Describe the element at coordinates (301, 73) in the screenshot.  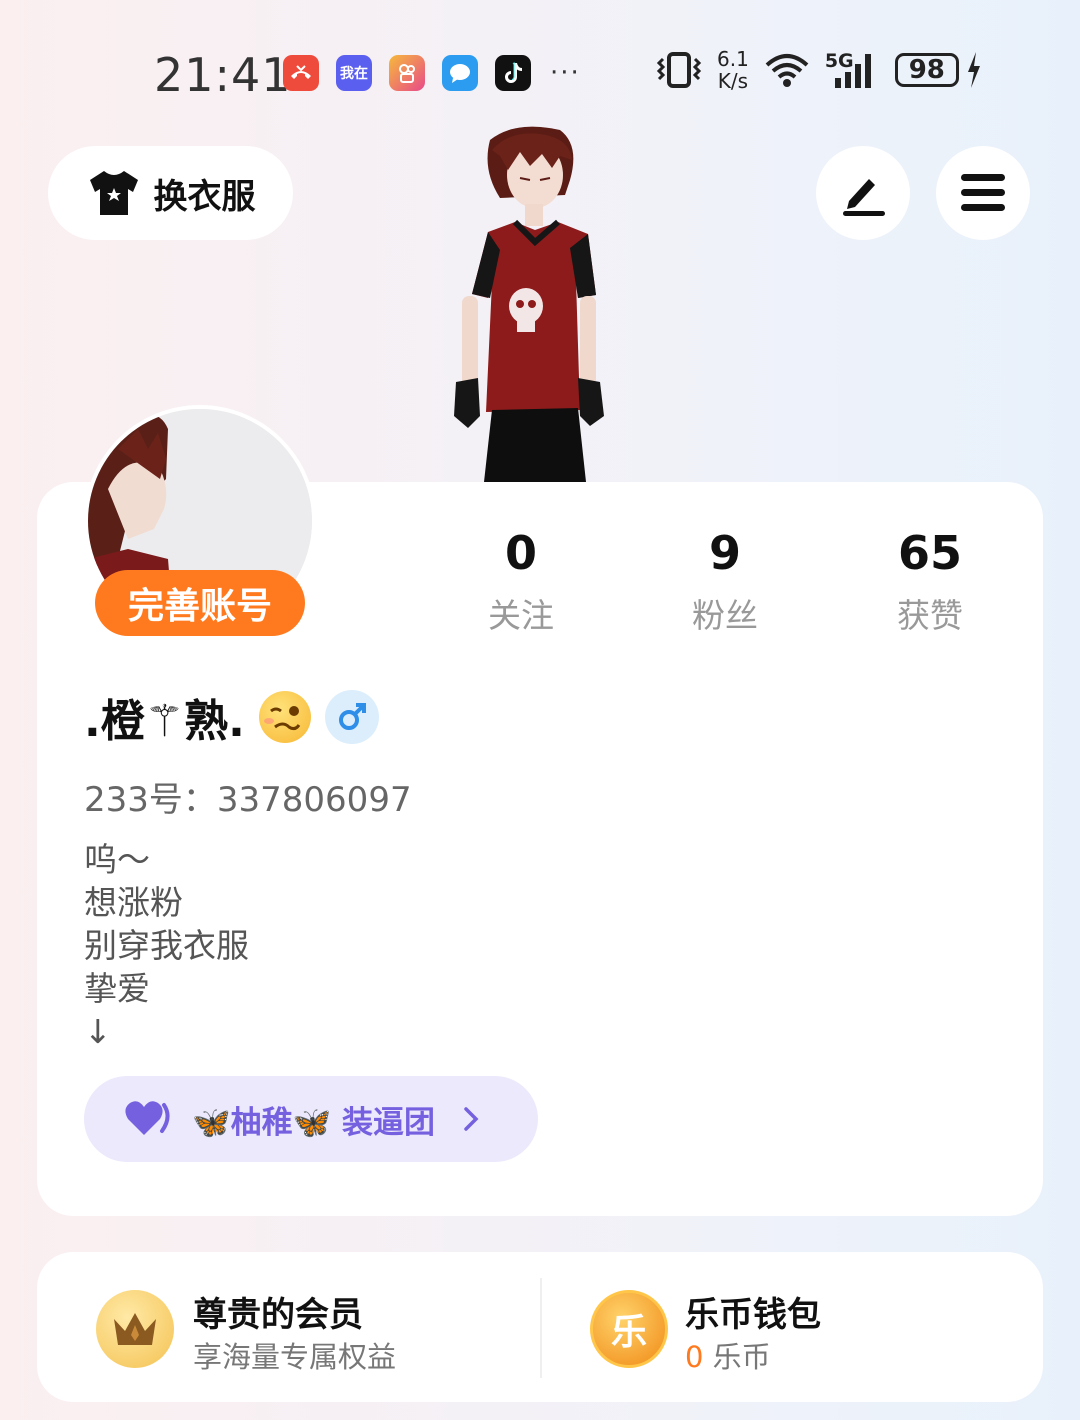
I see `missed-call-icon` at that location.